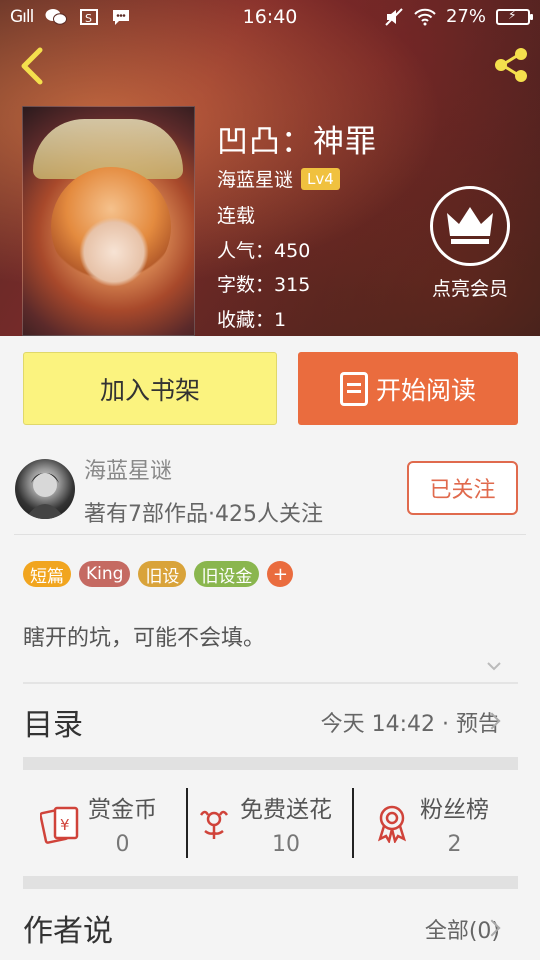 The width and height of the screenshot is (540, 960). Describe the element at coordinates (227, 574) in the screenshot. I see `tag-chip: 旧设金` at that location.